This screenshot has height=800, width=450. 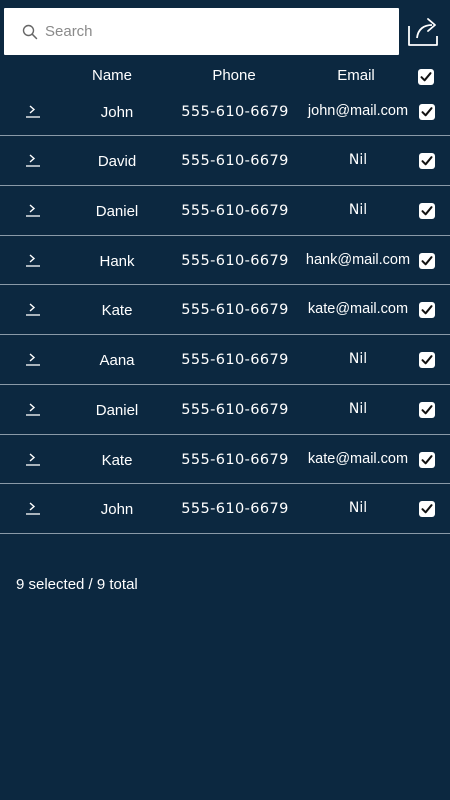 I want to click on search-icon, so click(x=30, y=32).